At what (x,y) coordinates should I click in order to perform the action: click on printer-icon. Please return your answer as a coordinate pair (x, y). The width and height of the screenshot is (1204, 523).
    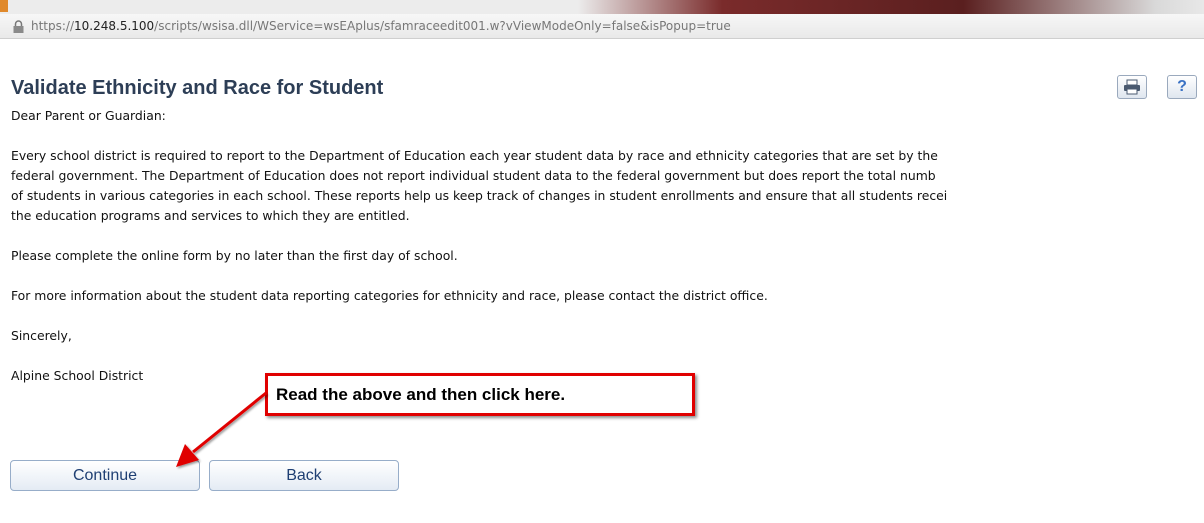
    Looking at the image, I should click on (1132, 87).